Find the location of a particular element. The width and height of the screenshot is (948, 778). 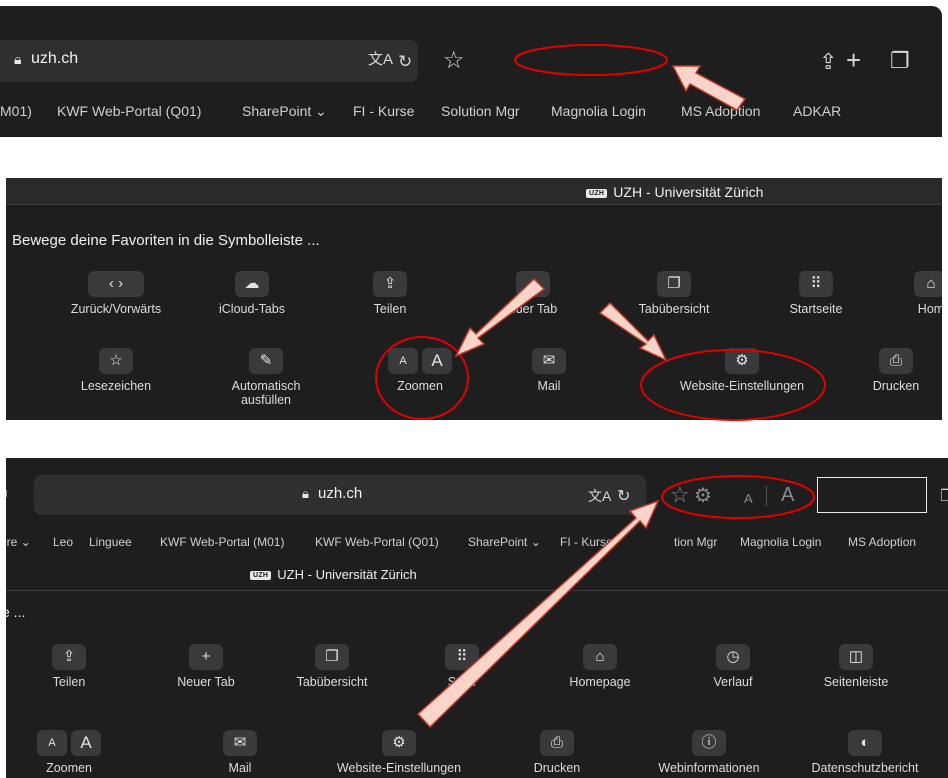

shield-icon: ◐ is located at coordinates (865, 743).